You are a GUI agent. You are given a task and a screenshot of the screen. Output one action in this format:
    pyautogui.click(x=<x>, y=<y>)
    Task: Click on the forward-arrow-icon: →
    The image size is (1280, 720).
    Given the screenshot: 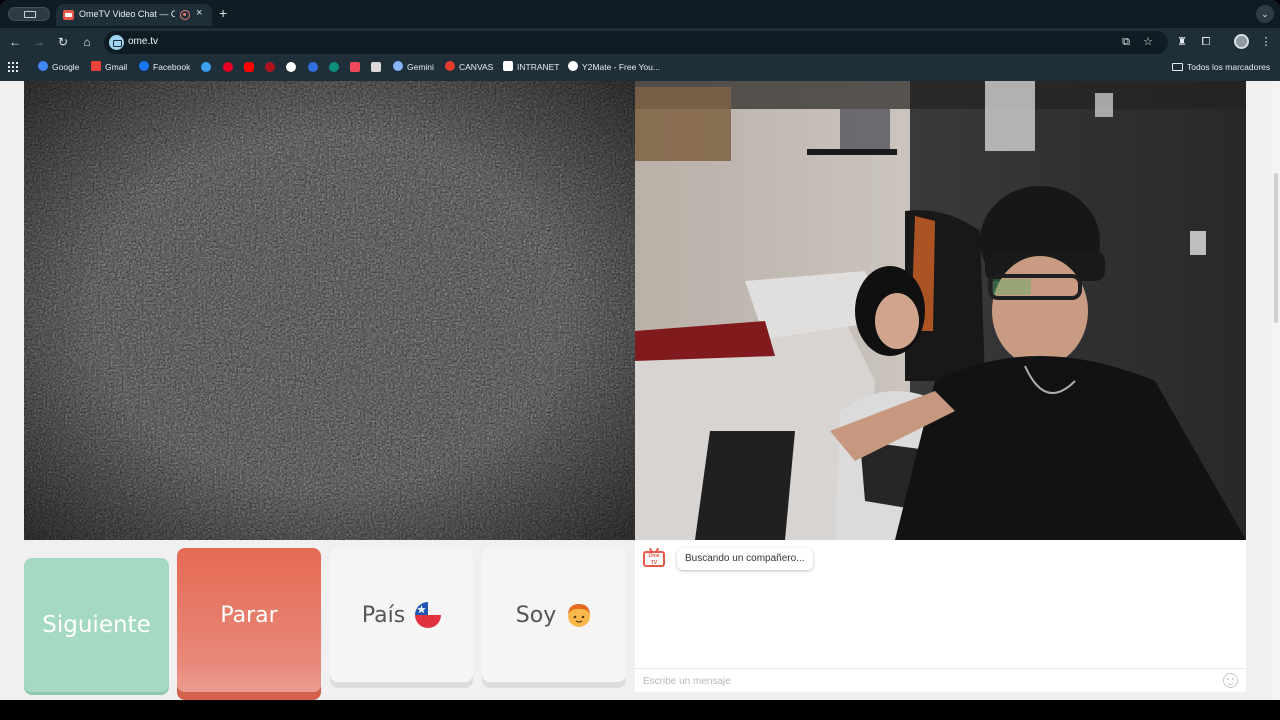 What is the action you would take?
    pyautogui.click(x=39, y=42)
    